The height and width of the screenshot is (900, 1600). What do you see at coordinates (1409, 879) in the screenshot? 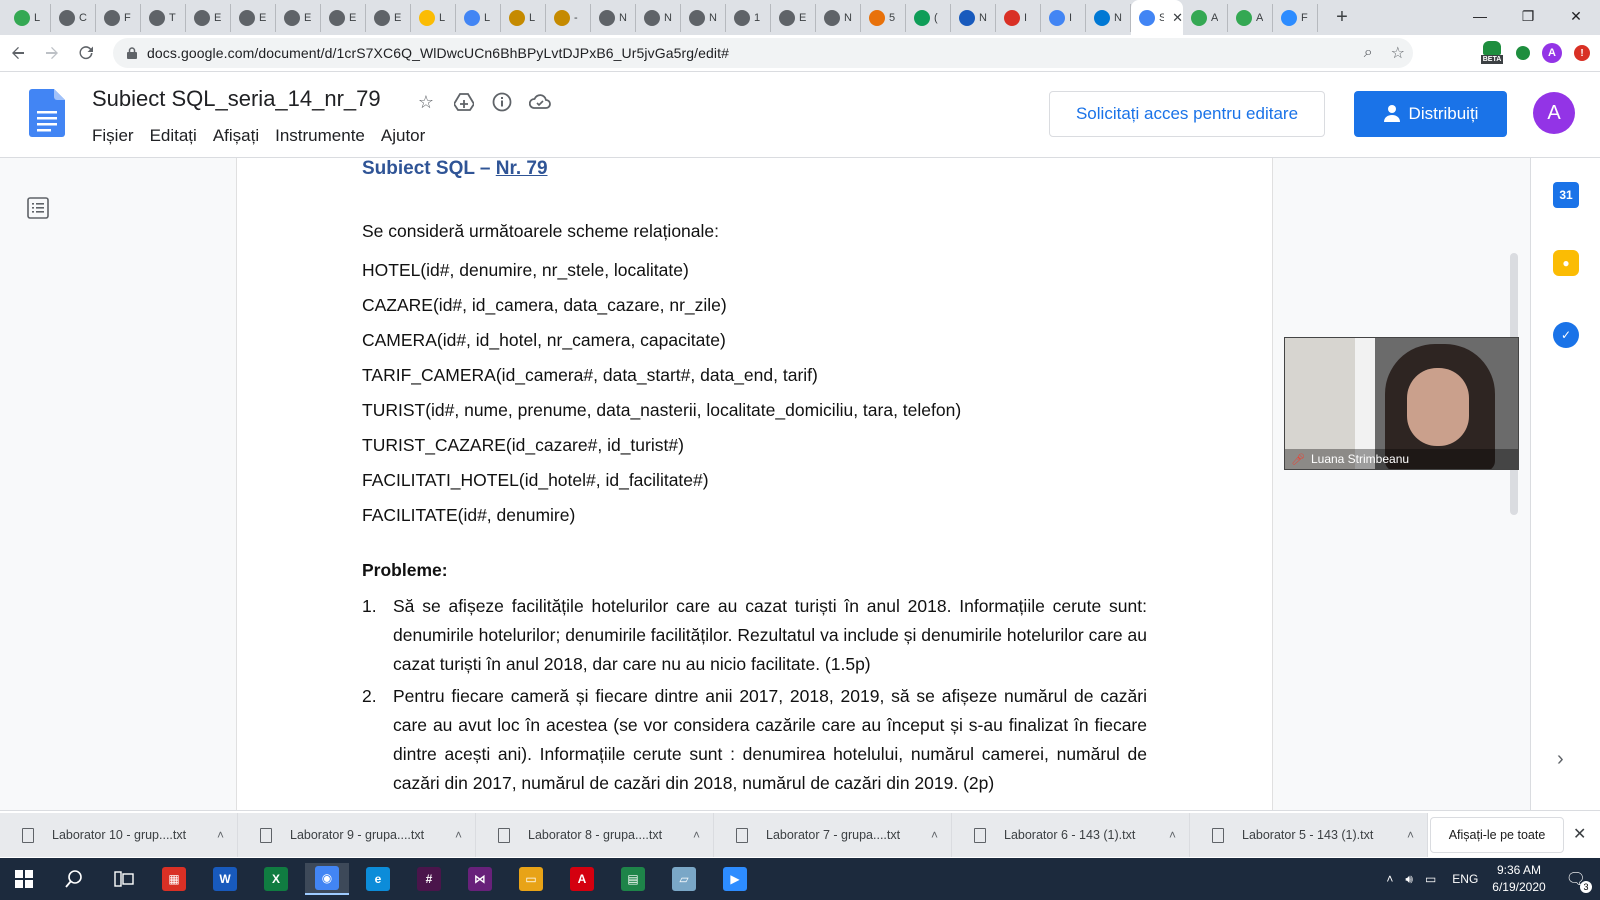
I see `volume-icon: 🔊︎` at bounding box center [1409, 879].